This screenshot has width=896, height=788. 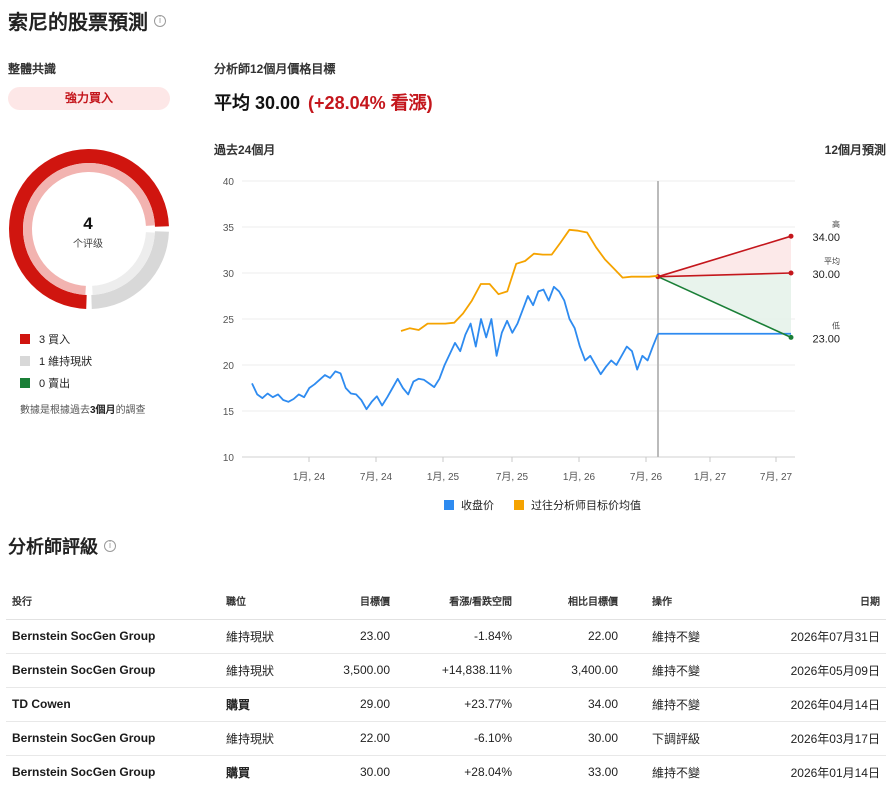 I want to click on y-axis-ticks: 40 35 30 25 20 15 10, so click(x=229, y=320).